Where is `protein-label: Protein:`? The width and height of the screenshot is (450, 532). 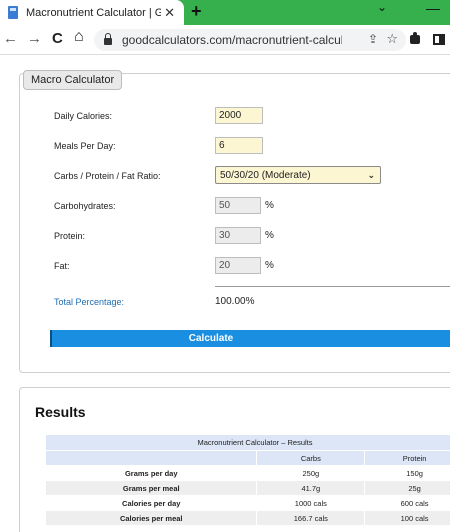 protein-label: Protein: is located at coordinates (70, 236).